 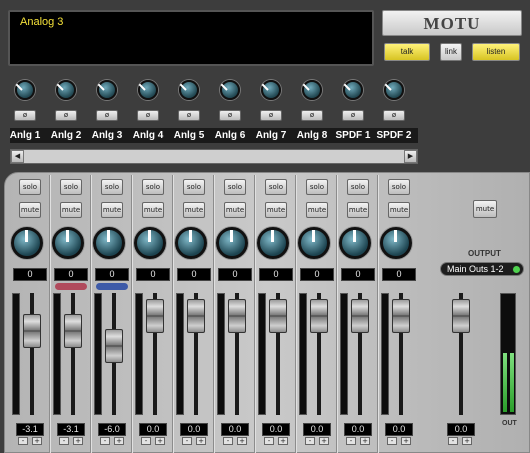 What do you see at coordinates (60, 87) in the screenshot?
I see `knob-pointer` at bounding box center [60, 87].